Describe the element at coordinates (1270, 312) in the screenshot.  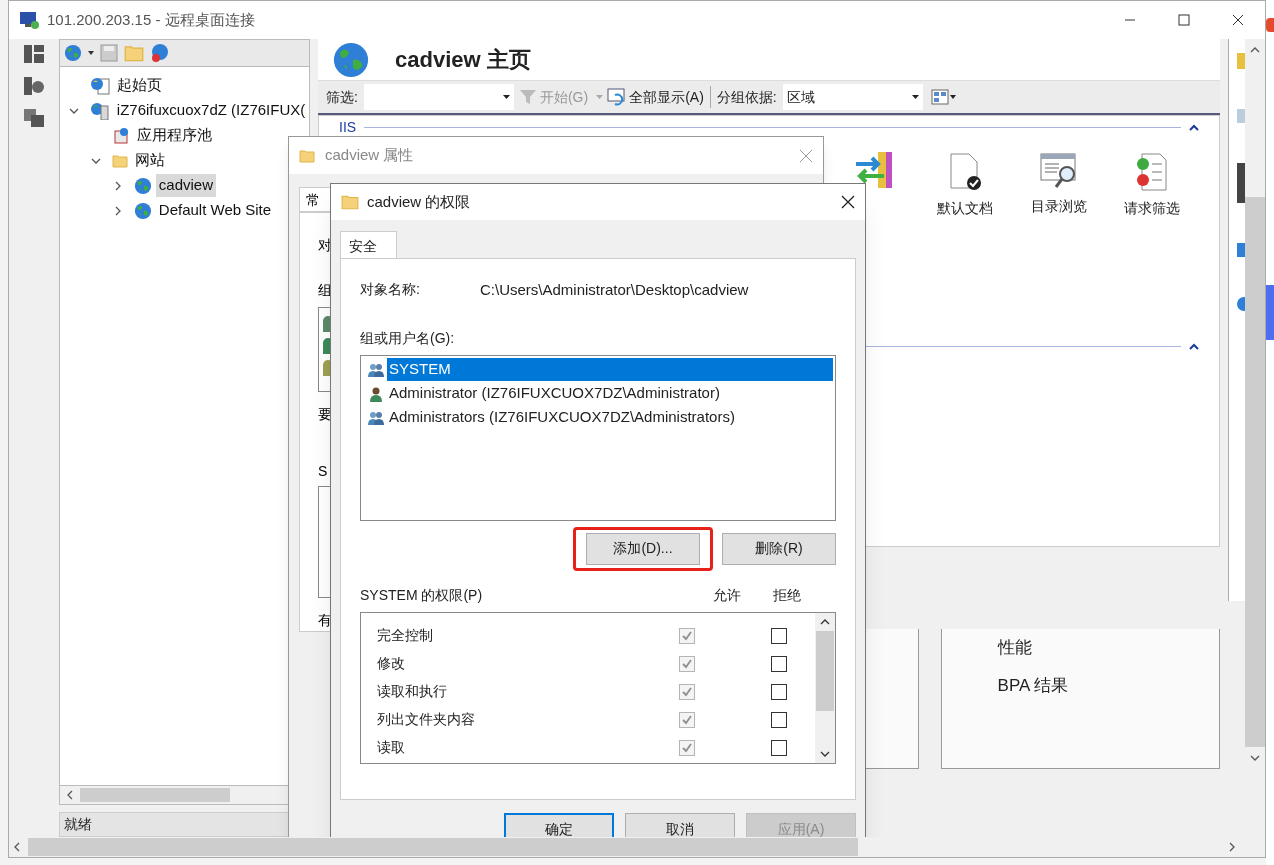
I see `browser-banner` at that location.